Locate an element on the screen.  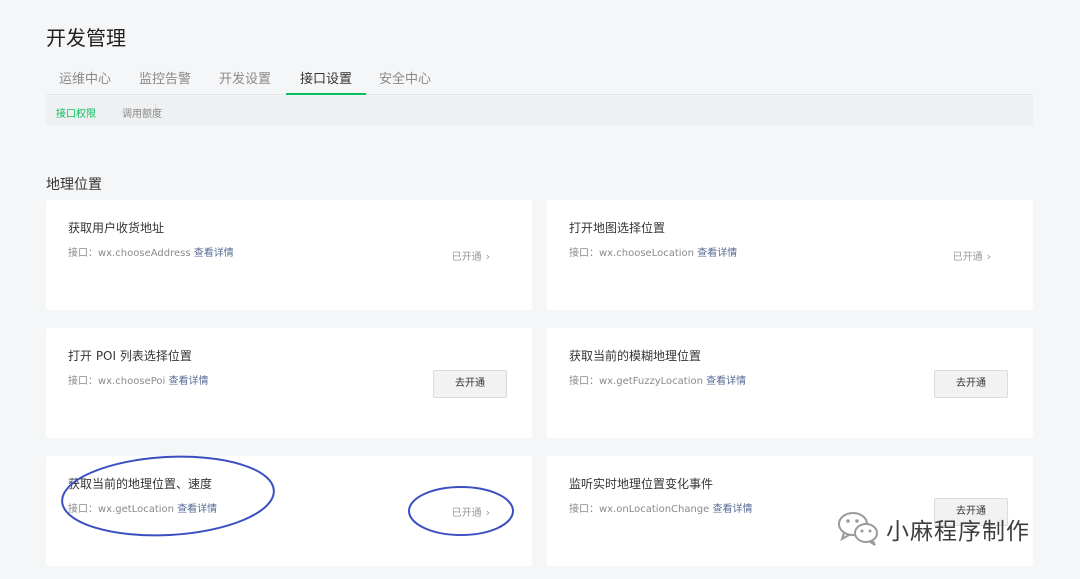
annotation-ellipse-title is located at coordinates (168, 496).